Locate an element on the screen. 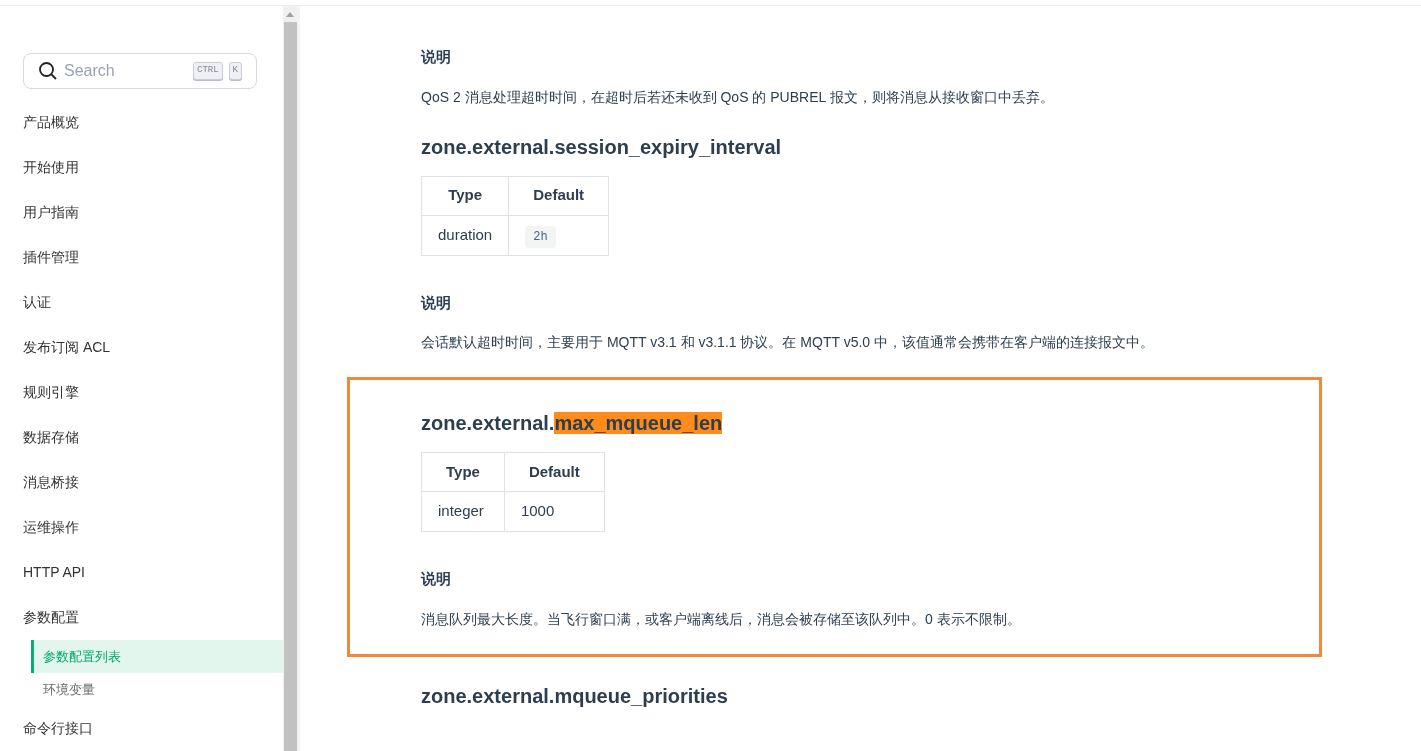 This screenshot has width=1421, height=751. sidebar-item: 产品概览 is located at coordinates (141, 122).